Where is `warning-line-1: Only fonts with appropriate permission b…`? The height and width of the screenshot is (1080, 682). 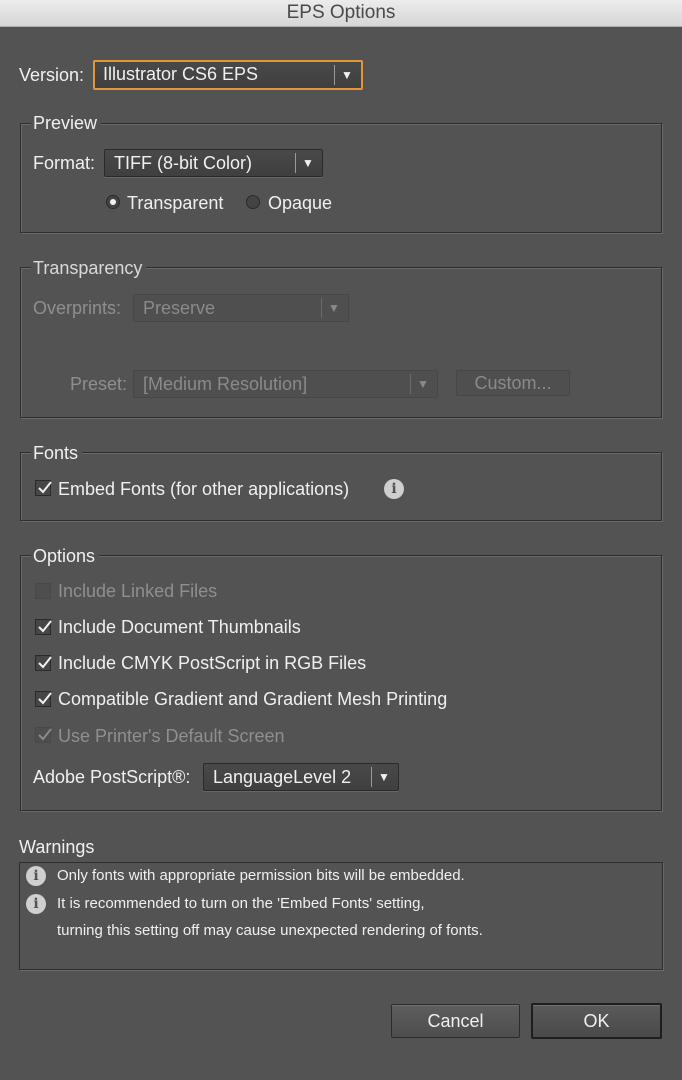 warning-line-1: Only fonts with appropriate permission b… is located at coordinates (261, 875).